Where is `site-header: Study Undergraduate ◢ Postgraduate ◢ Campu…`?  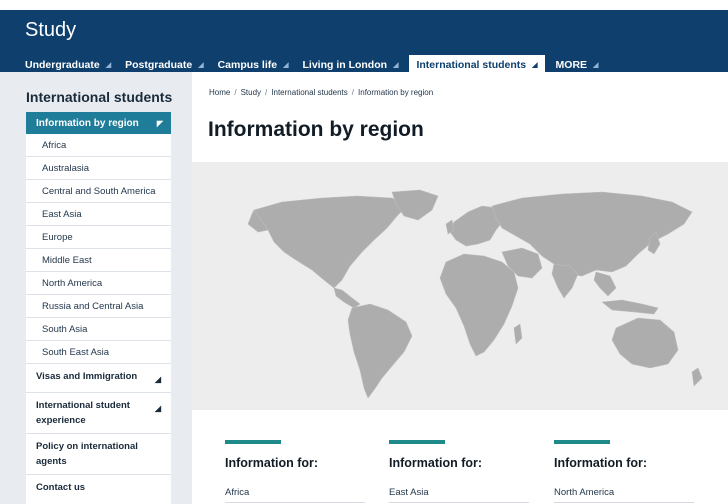 site-header: Study Undergraduate ◢ Postgraduate ◢ Campu… is located at coordinates (364, 42).